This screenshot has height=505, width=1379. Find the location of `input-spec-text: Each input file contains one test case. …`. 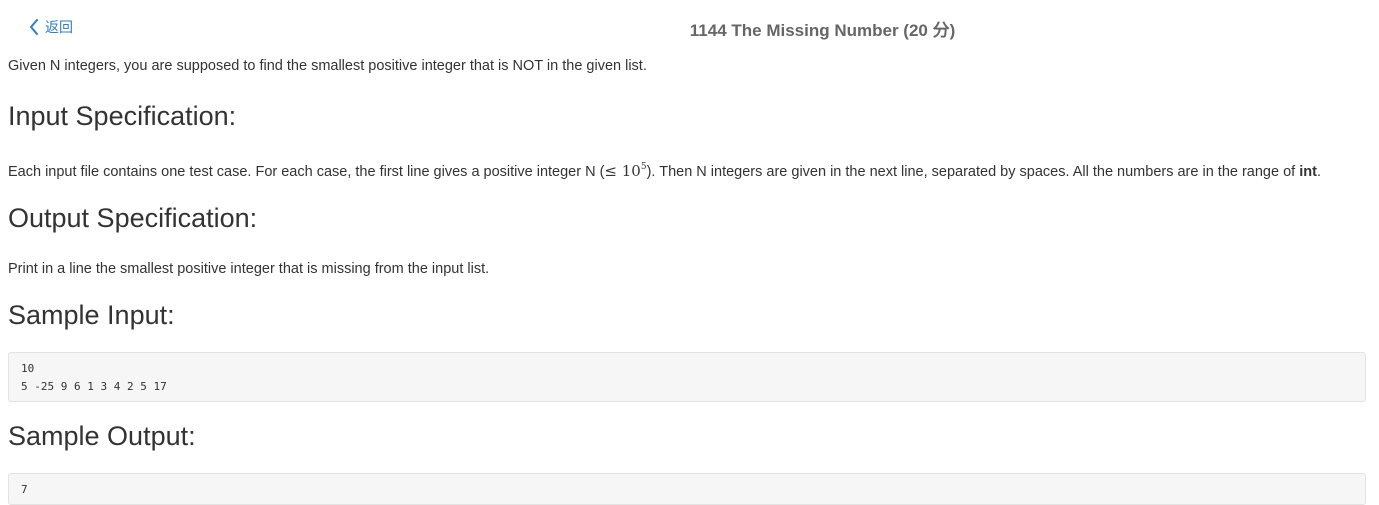

input-spec-text: Each input file contains one test case. … is located at coordinates (689, 169).